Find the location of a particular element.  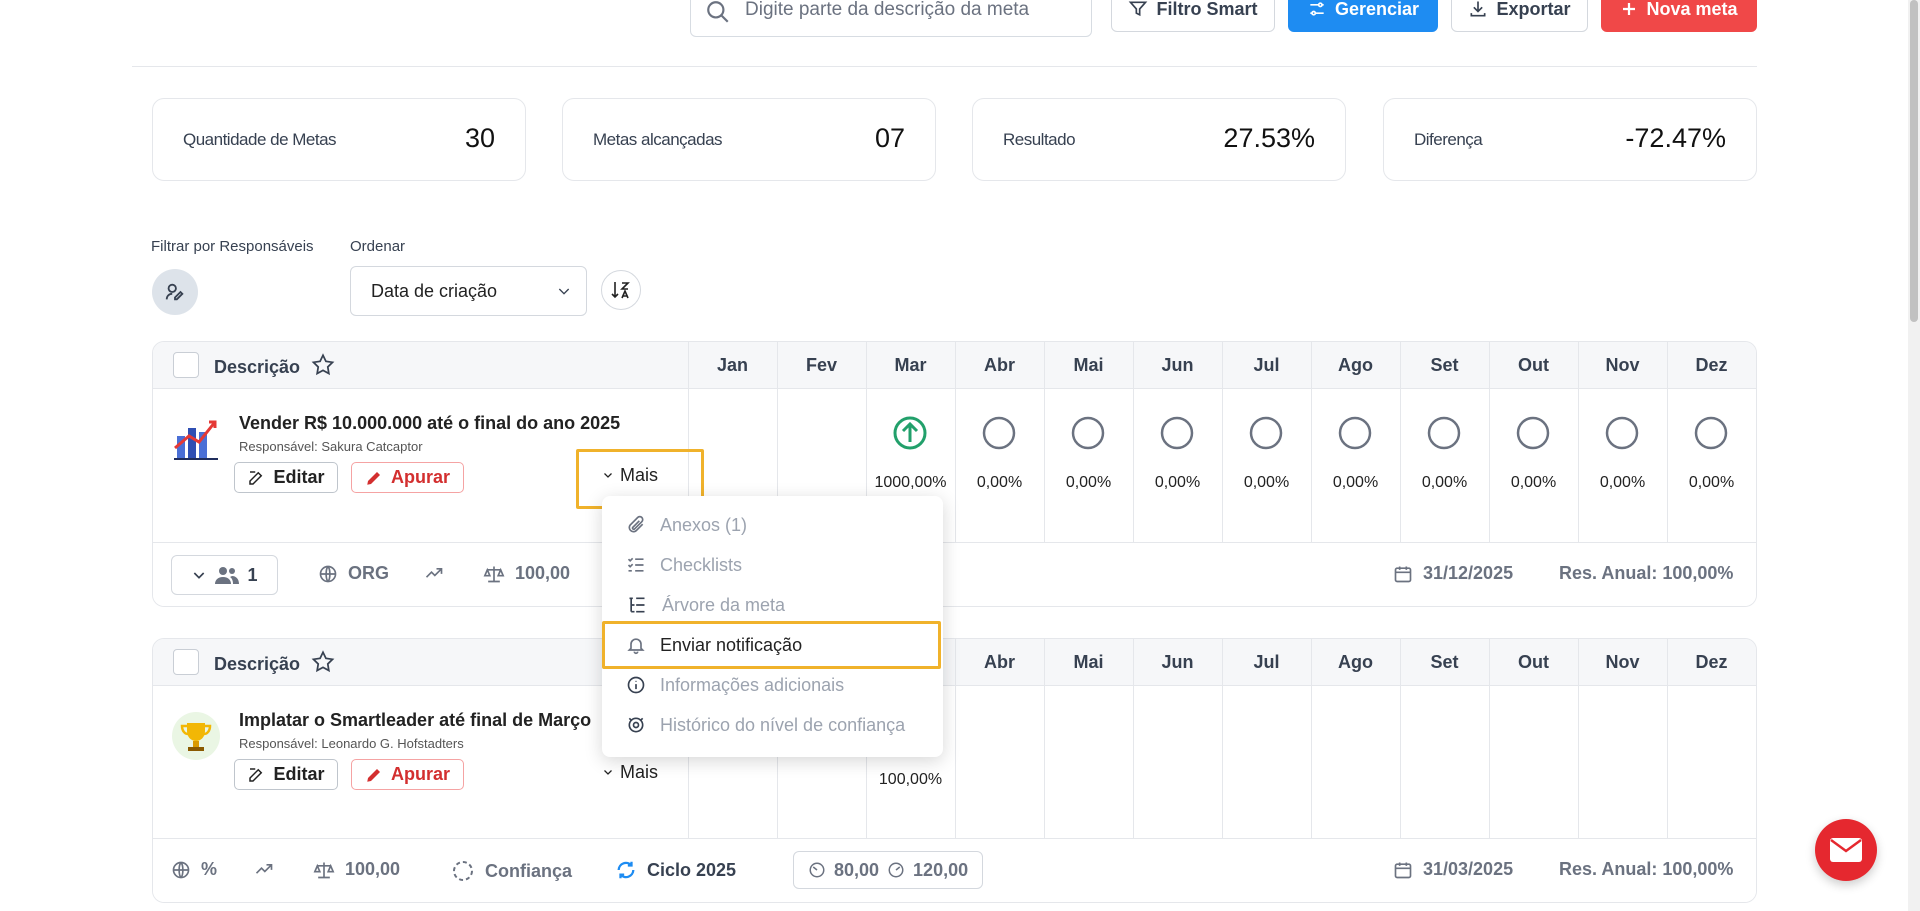

tree-icon is located at coordinates (637, 605).